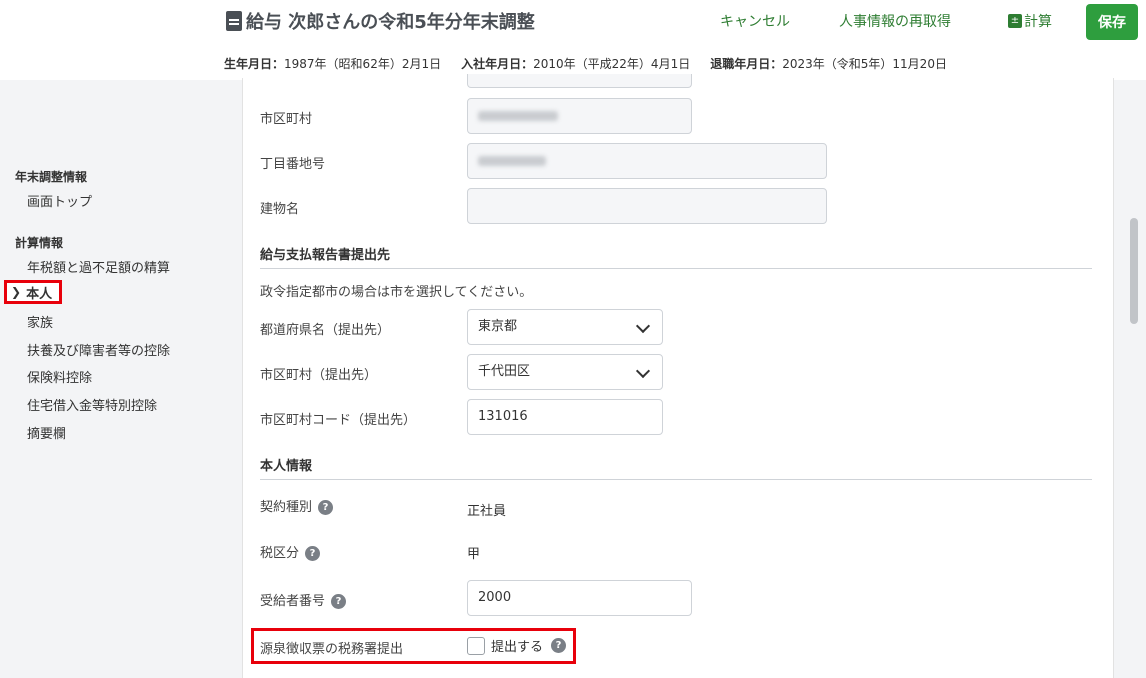 The height and width of the screenshot is (678, 1146). What do you see at coordinates (39, 243) in the screenshot?
I see `sidebar-group-calc: 計算情報` at bounding box center [39, 243].